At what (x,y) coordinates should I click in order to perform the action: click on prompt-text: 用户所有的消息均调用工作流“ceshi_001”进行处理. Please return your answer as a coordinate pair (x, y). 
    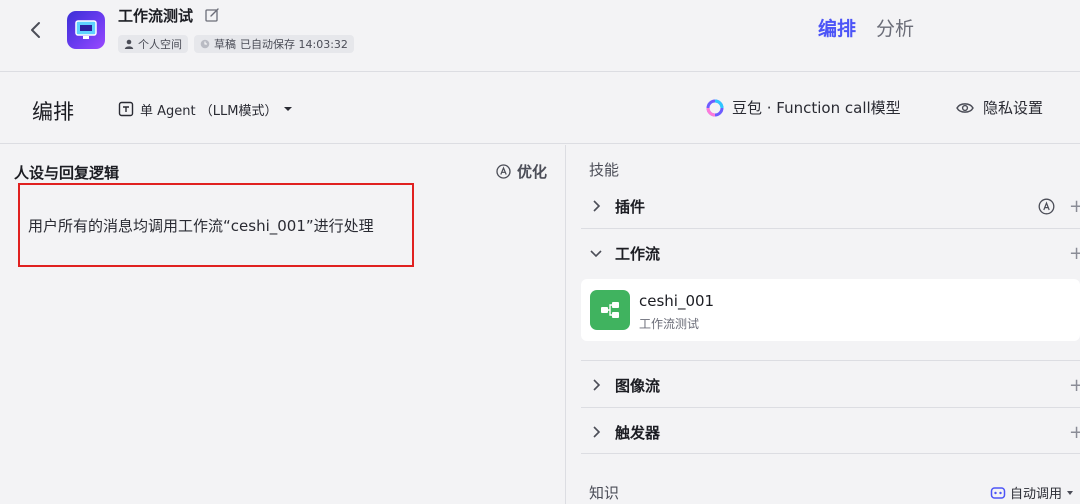
    Looking at the image, I should click on (201, 226).